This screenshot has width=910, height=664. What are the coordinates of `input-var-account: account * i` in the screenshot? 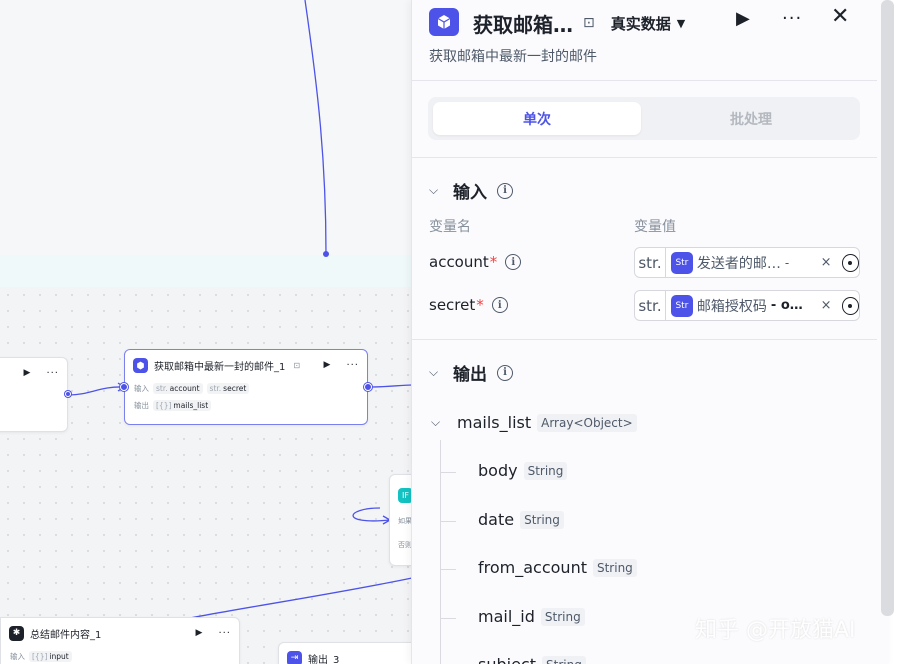 It's located at (475, 262).